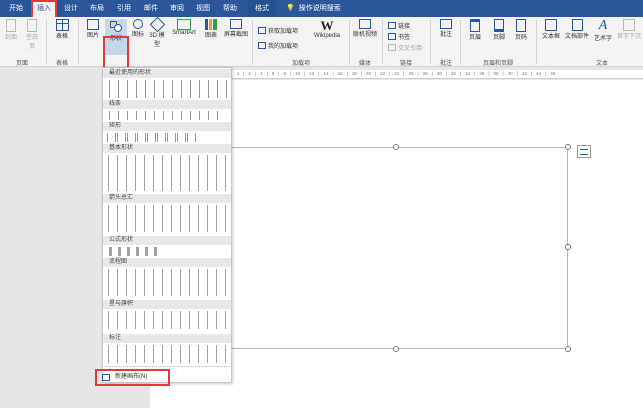 The image size is (643, 408). What do you see at coordinates (167, 304) in the screenshot?
I see `category-stars-banners: 星与旗帜` at bounding box center [167, 304].